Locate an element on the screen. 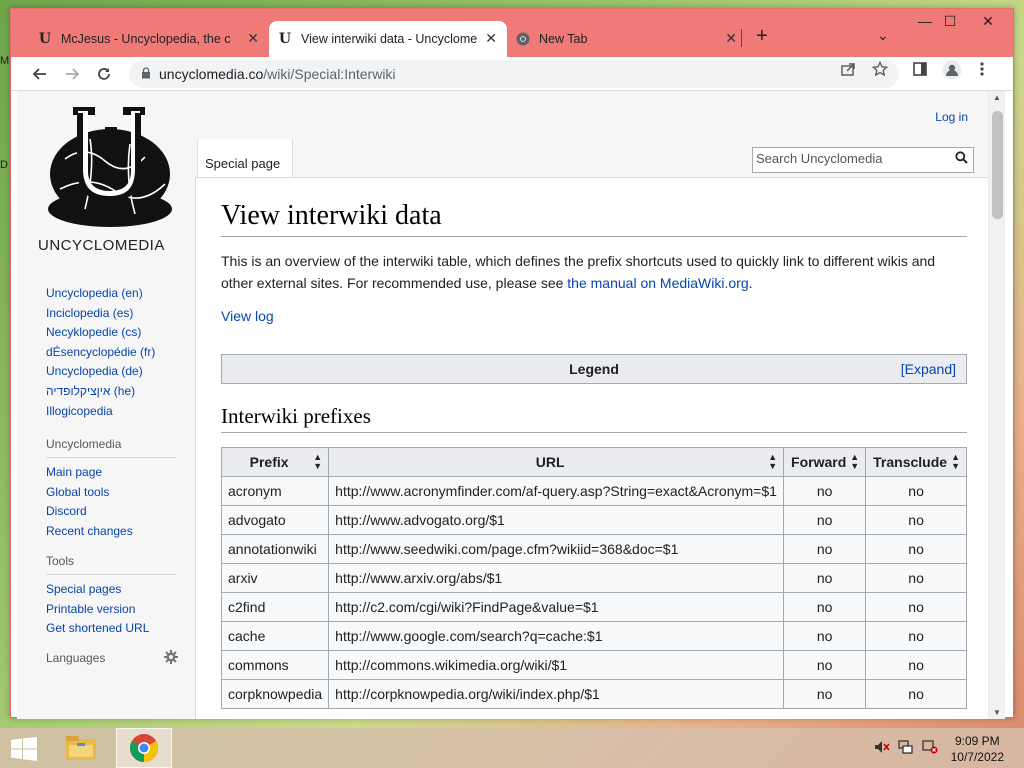 Image resolution: width=1024 pixels, height=768 pixels. prefix-cell: arxiv is located at coordinates (275, 578).